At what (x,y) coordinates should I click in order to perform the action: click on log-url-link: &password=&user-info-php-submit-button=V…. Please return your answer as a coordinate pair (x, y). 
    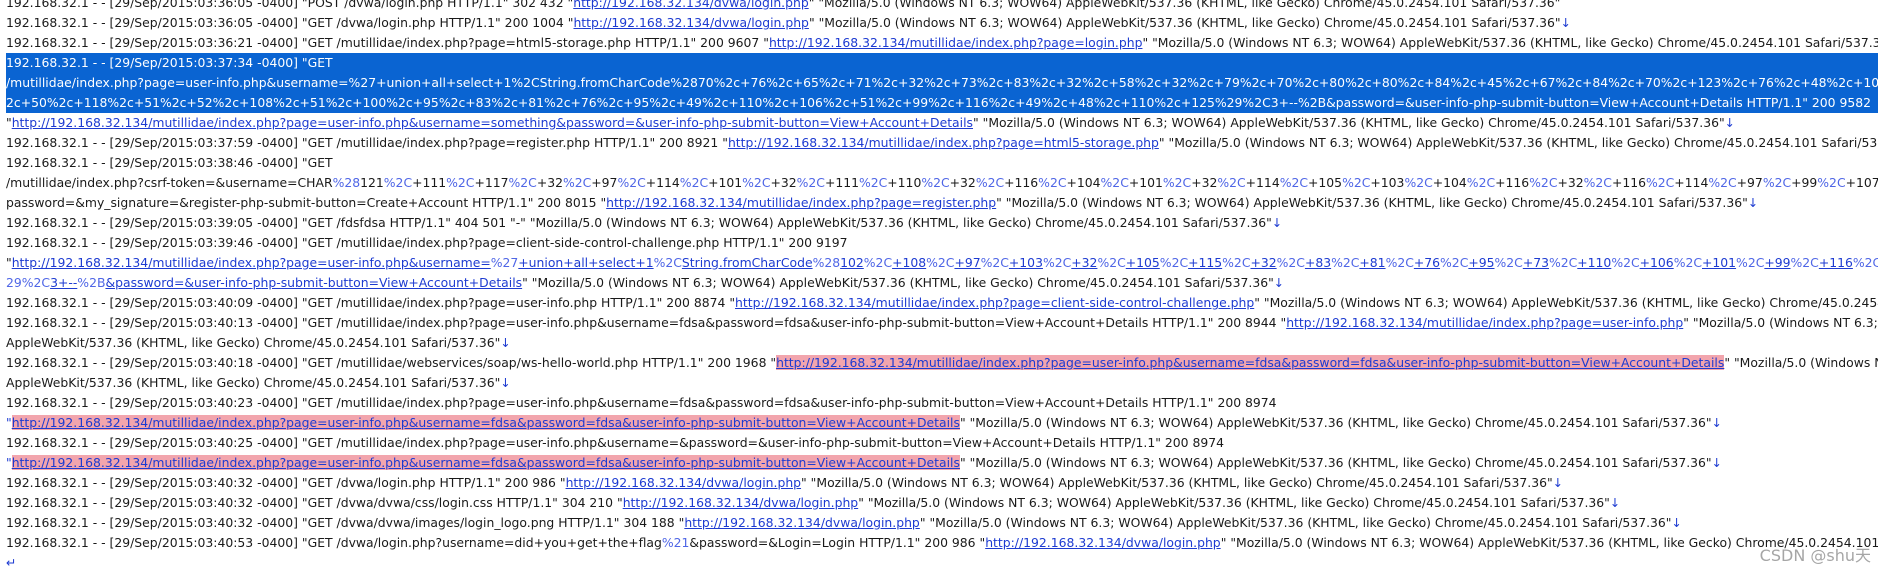
    Looking at the image, I should click on (313, 282).